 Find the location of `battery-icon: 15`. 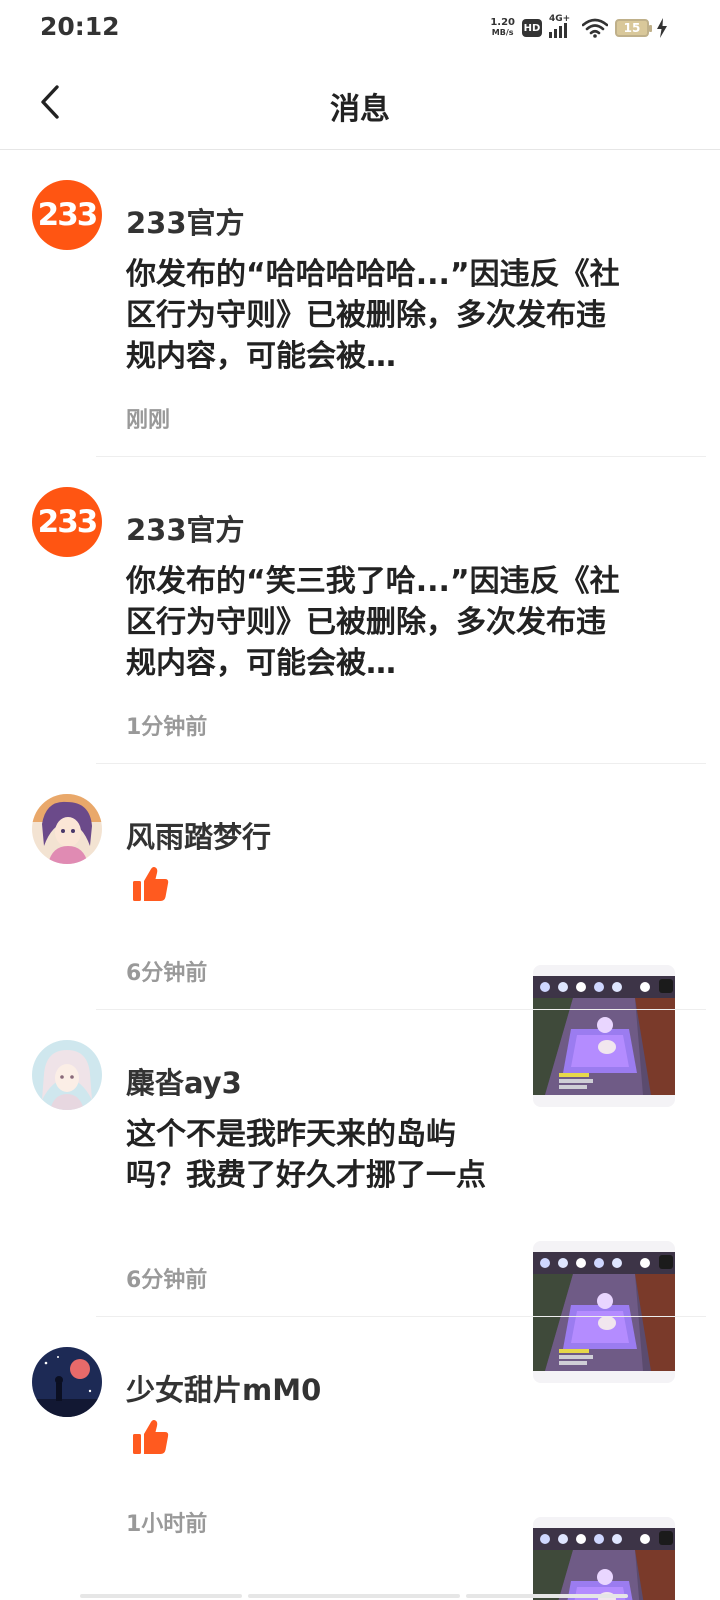

battery-icon: 15 is located at coordinates (633, 28).